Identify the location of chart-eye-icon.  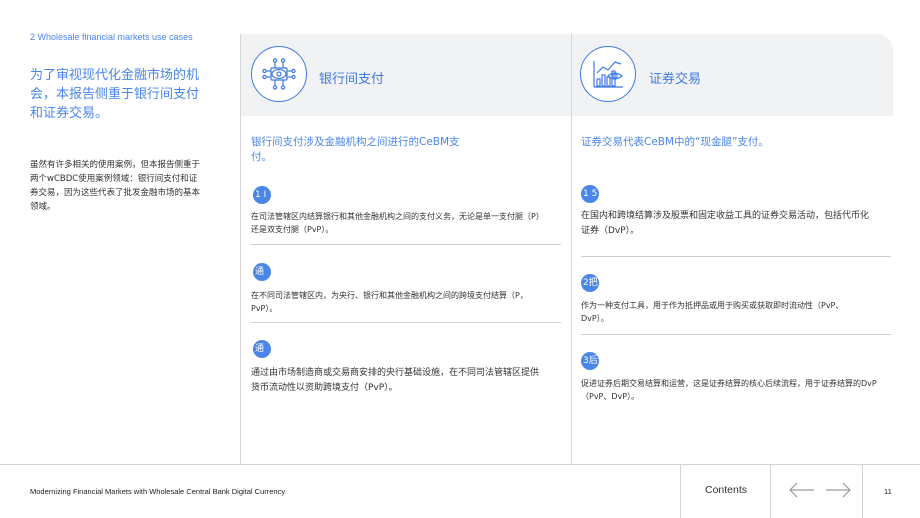
(608, 74).